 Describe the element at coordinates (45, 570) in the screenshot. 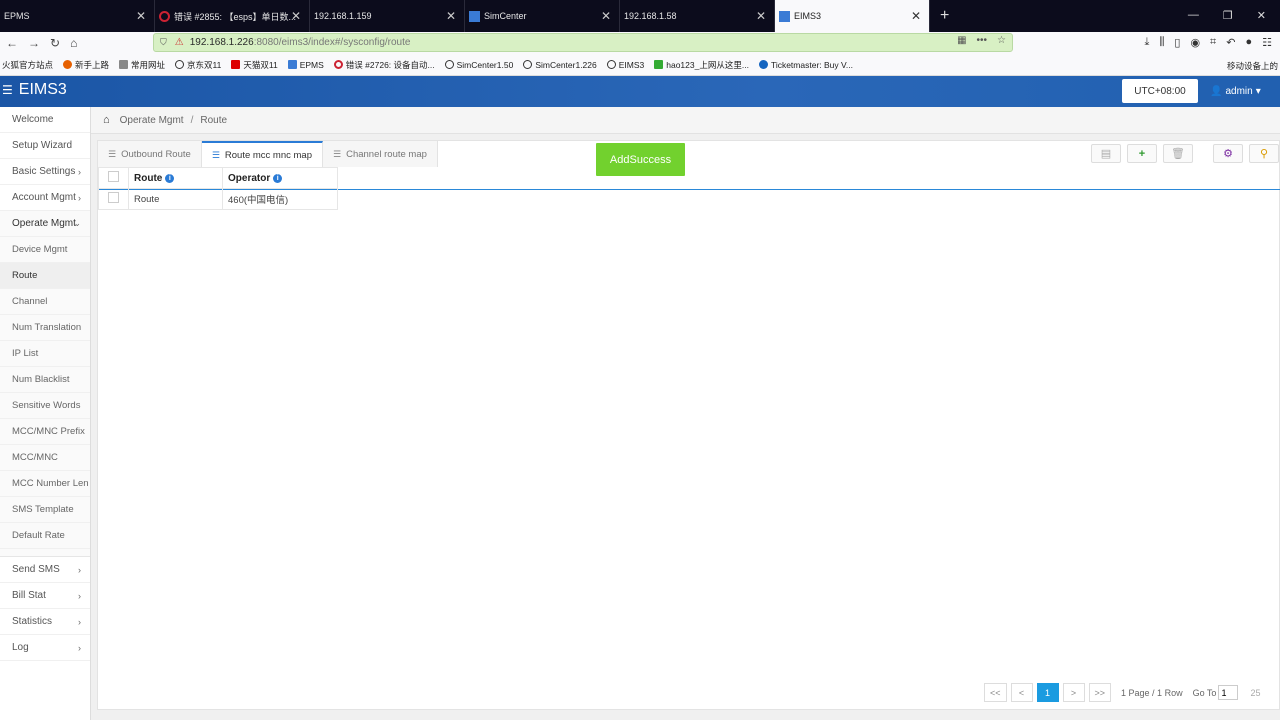

I see `sidebar-item-send-sms: Send SMS ›` at that location.